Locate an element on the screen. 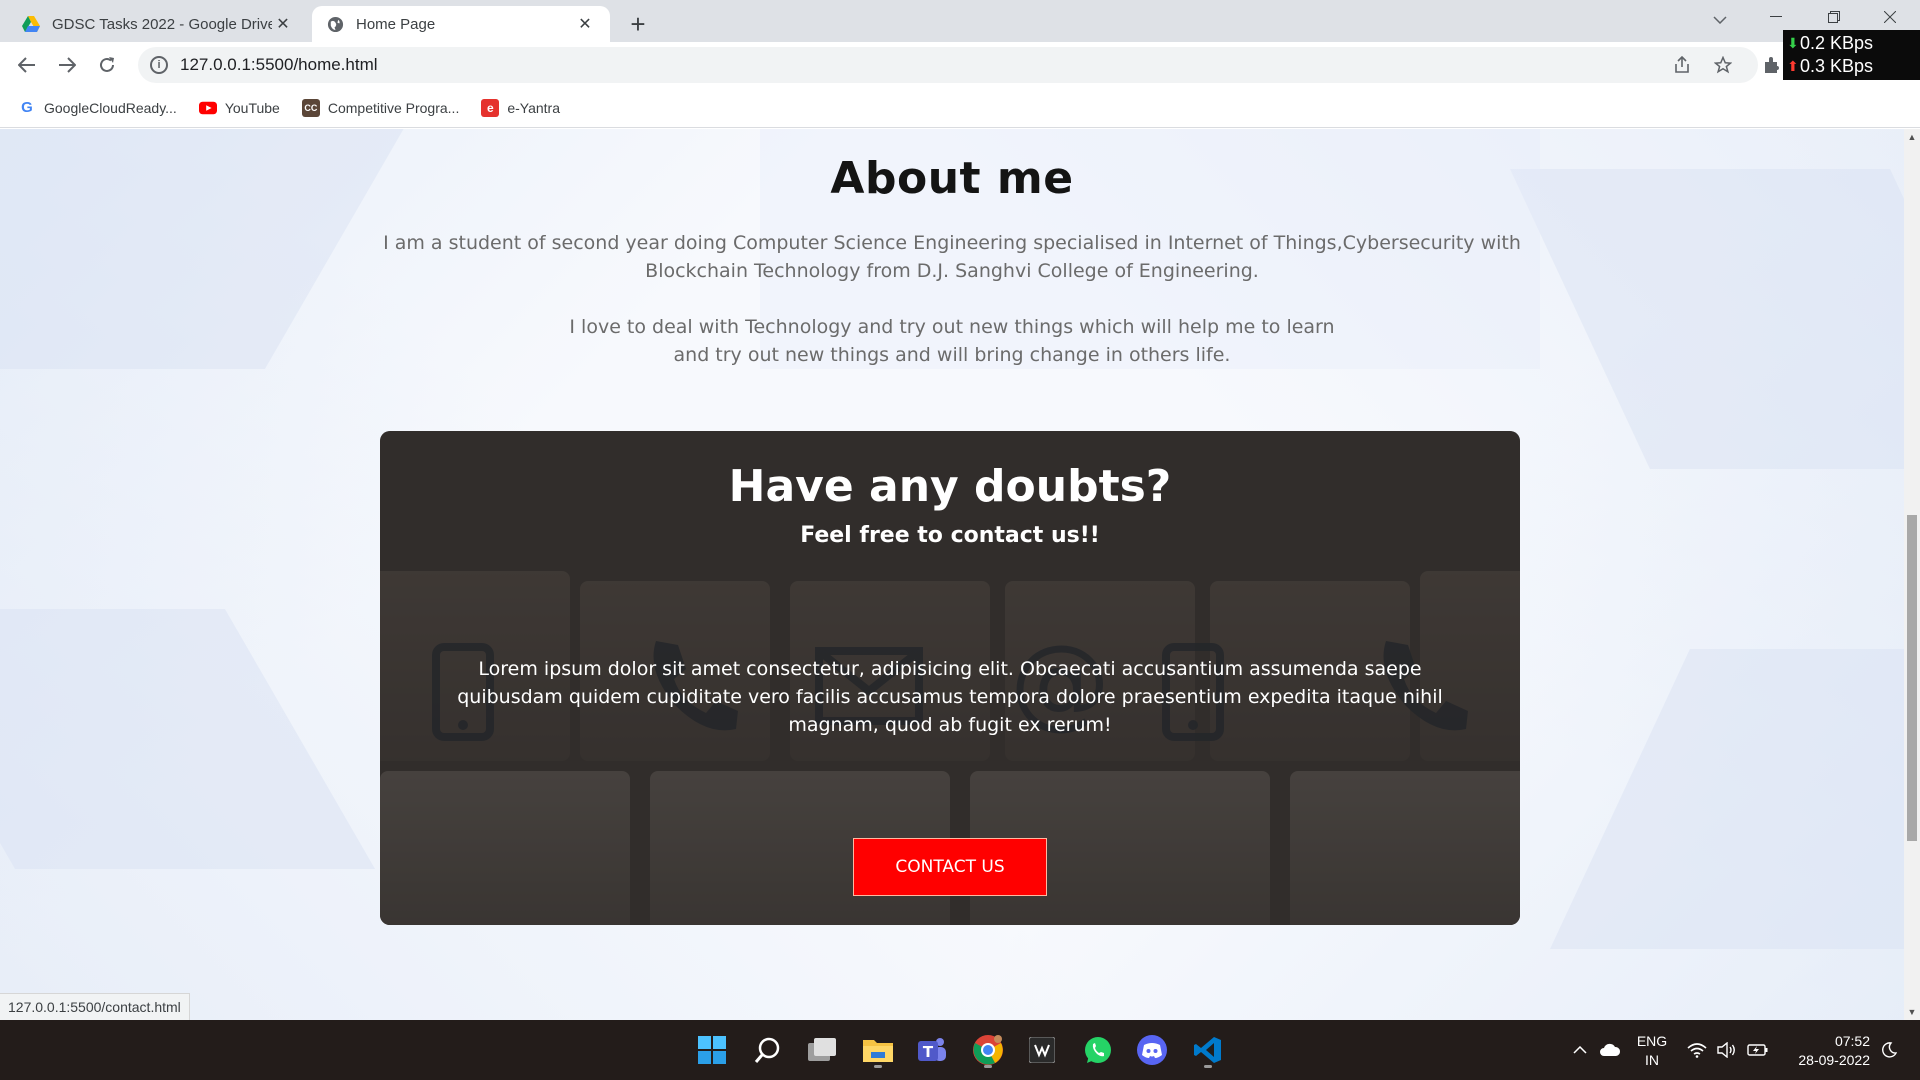 This screenshot has width=1920, height=1080. tab-title: Home Page is located at coordinates (396, 24).